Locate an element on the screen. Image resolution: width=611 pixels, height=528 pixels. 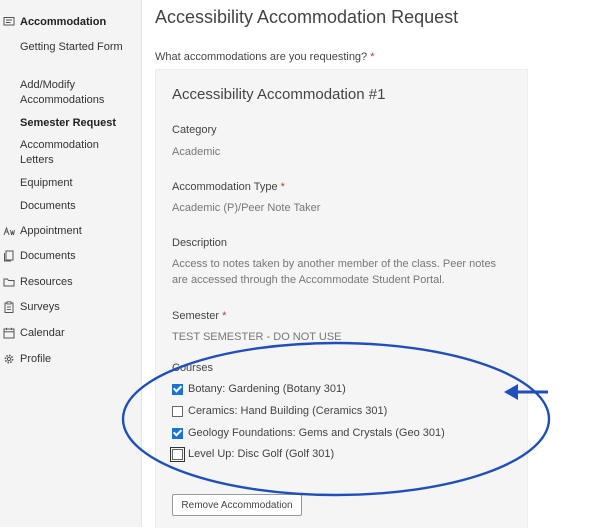
card-title: Accessibility Accommodation #1 is located at coordinates (279, 94).